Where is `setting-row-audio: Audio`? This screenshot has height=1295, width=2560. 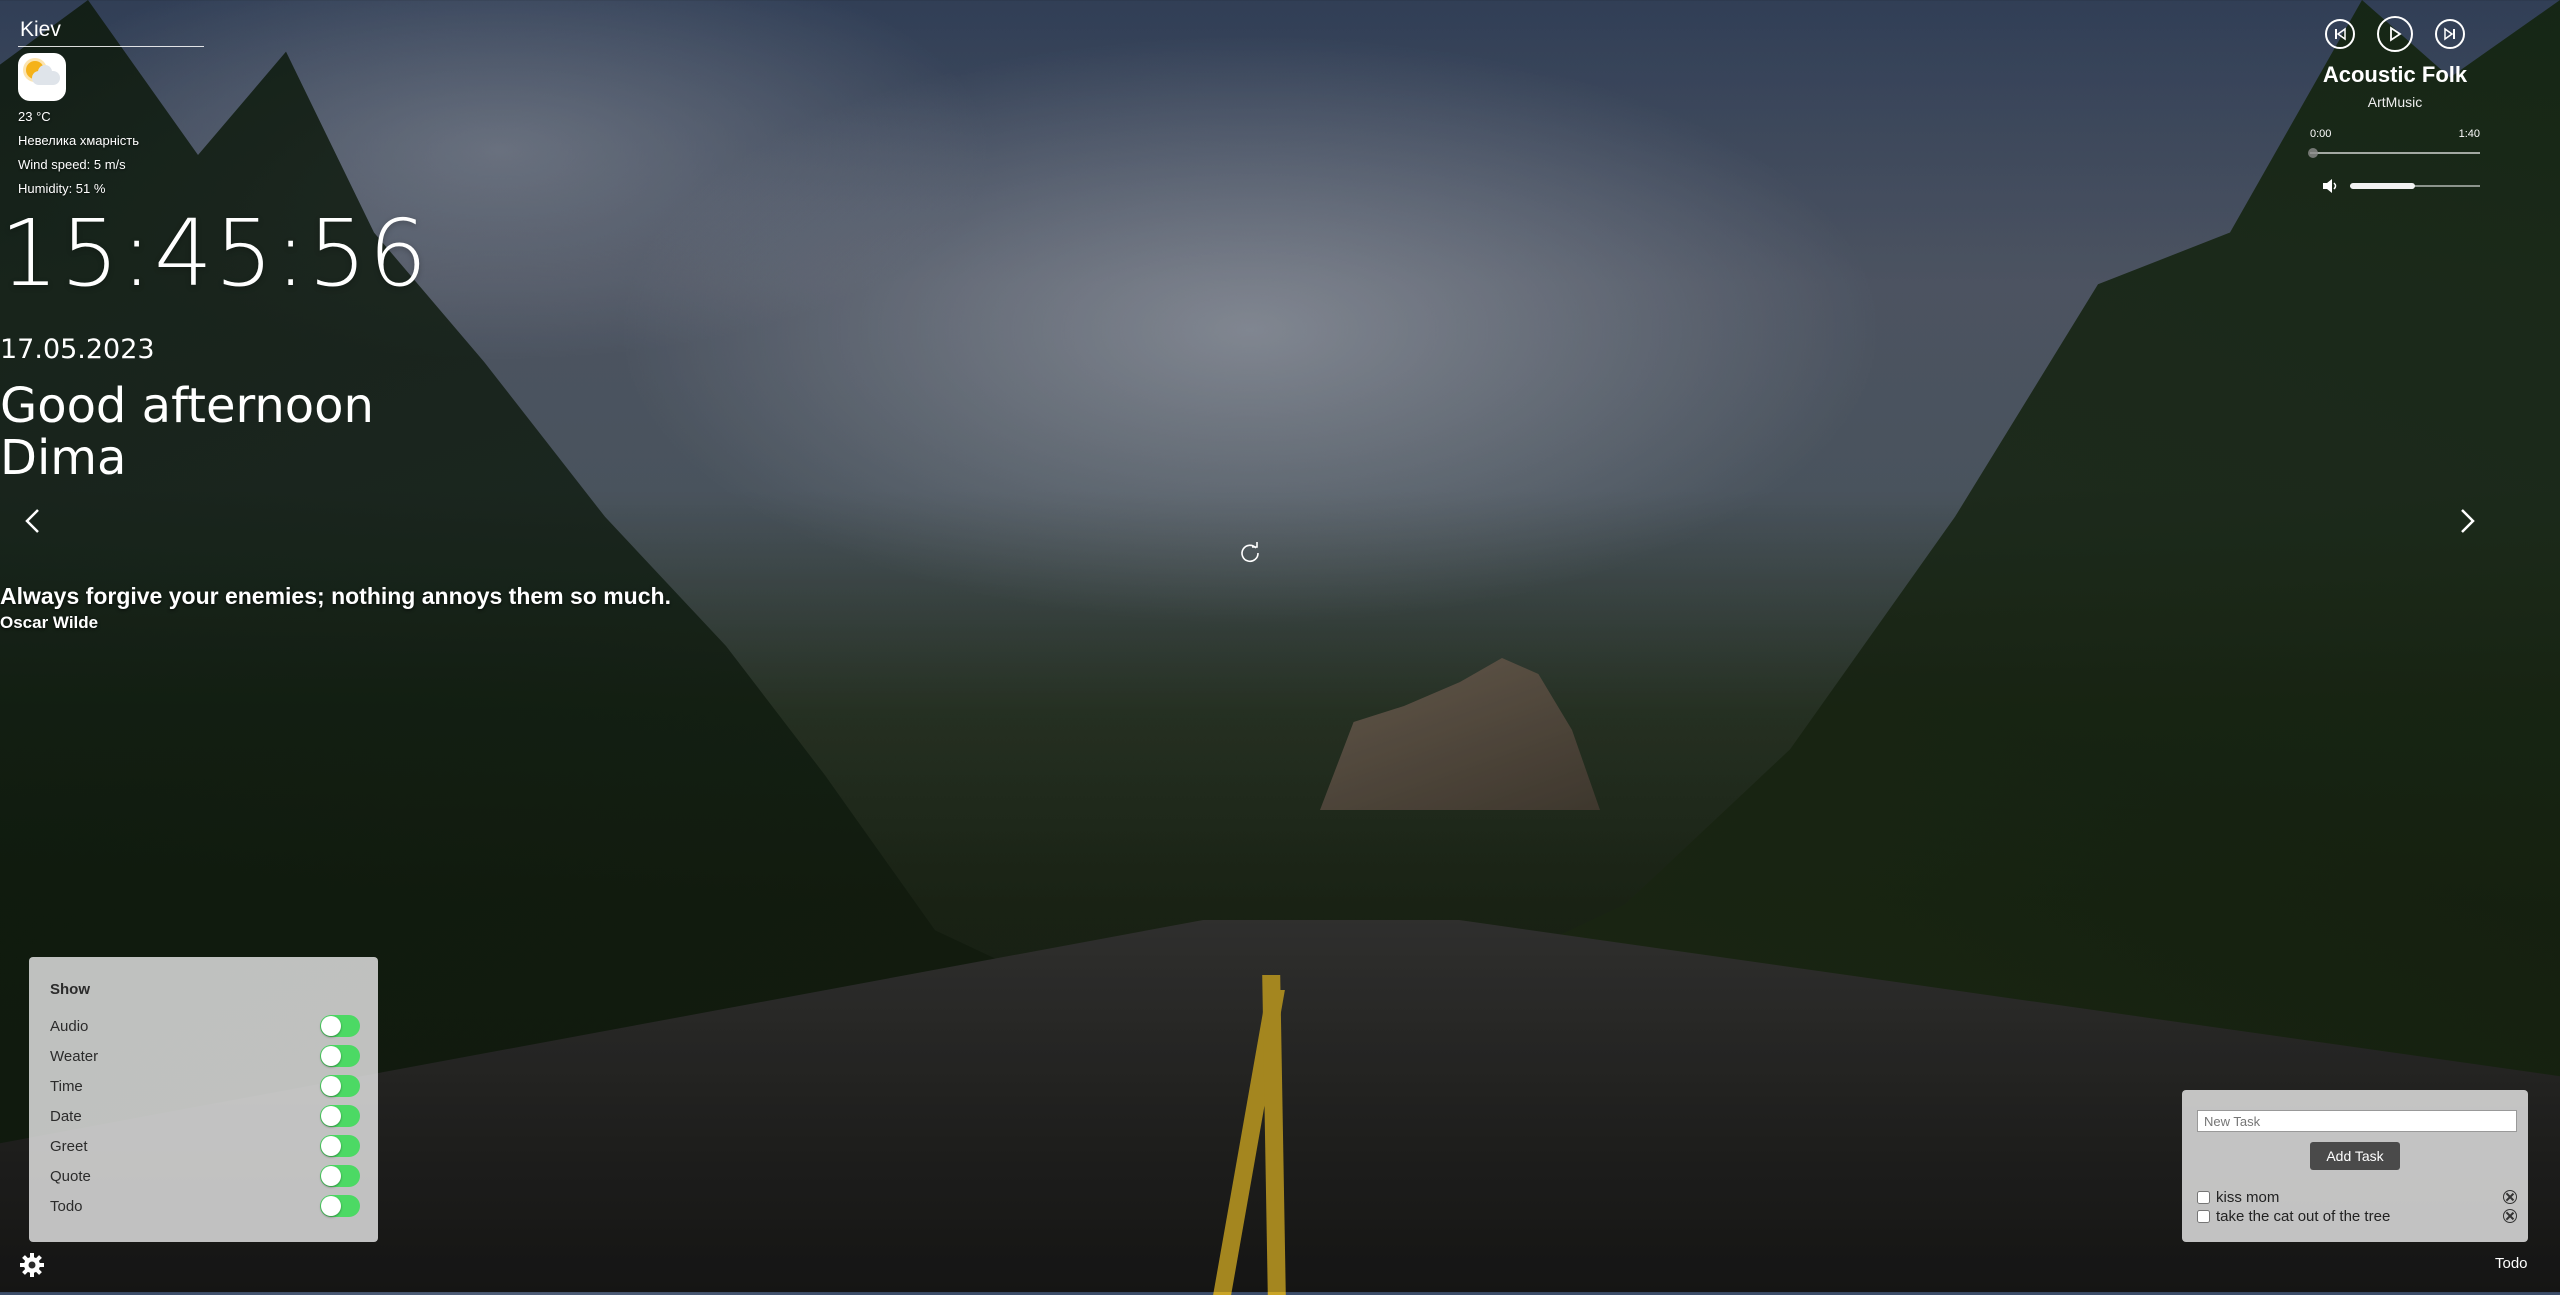 setting-row-audio: Audio is located at coordinates (205, 1026).